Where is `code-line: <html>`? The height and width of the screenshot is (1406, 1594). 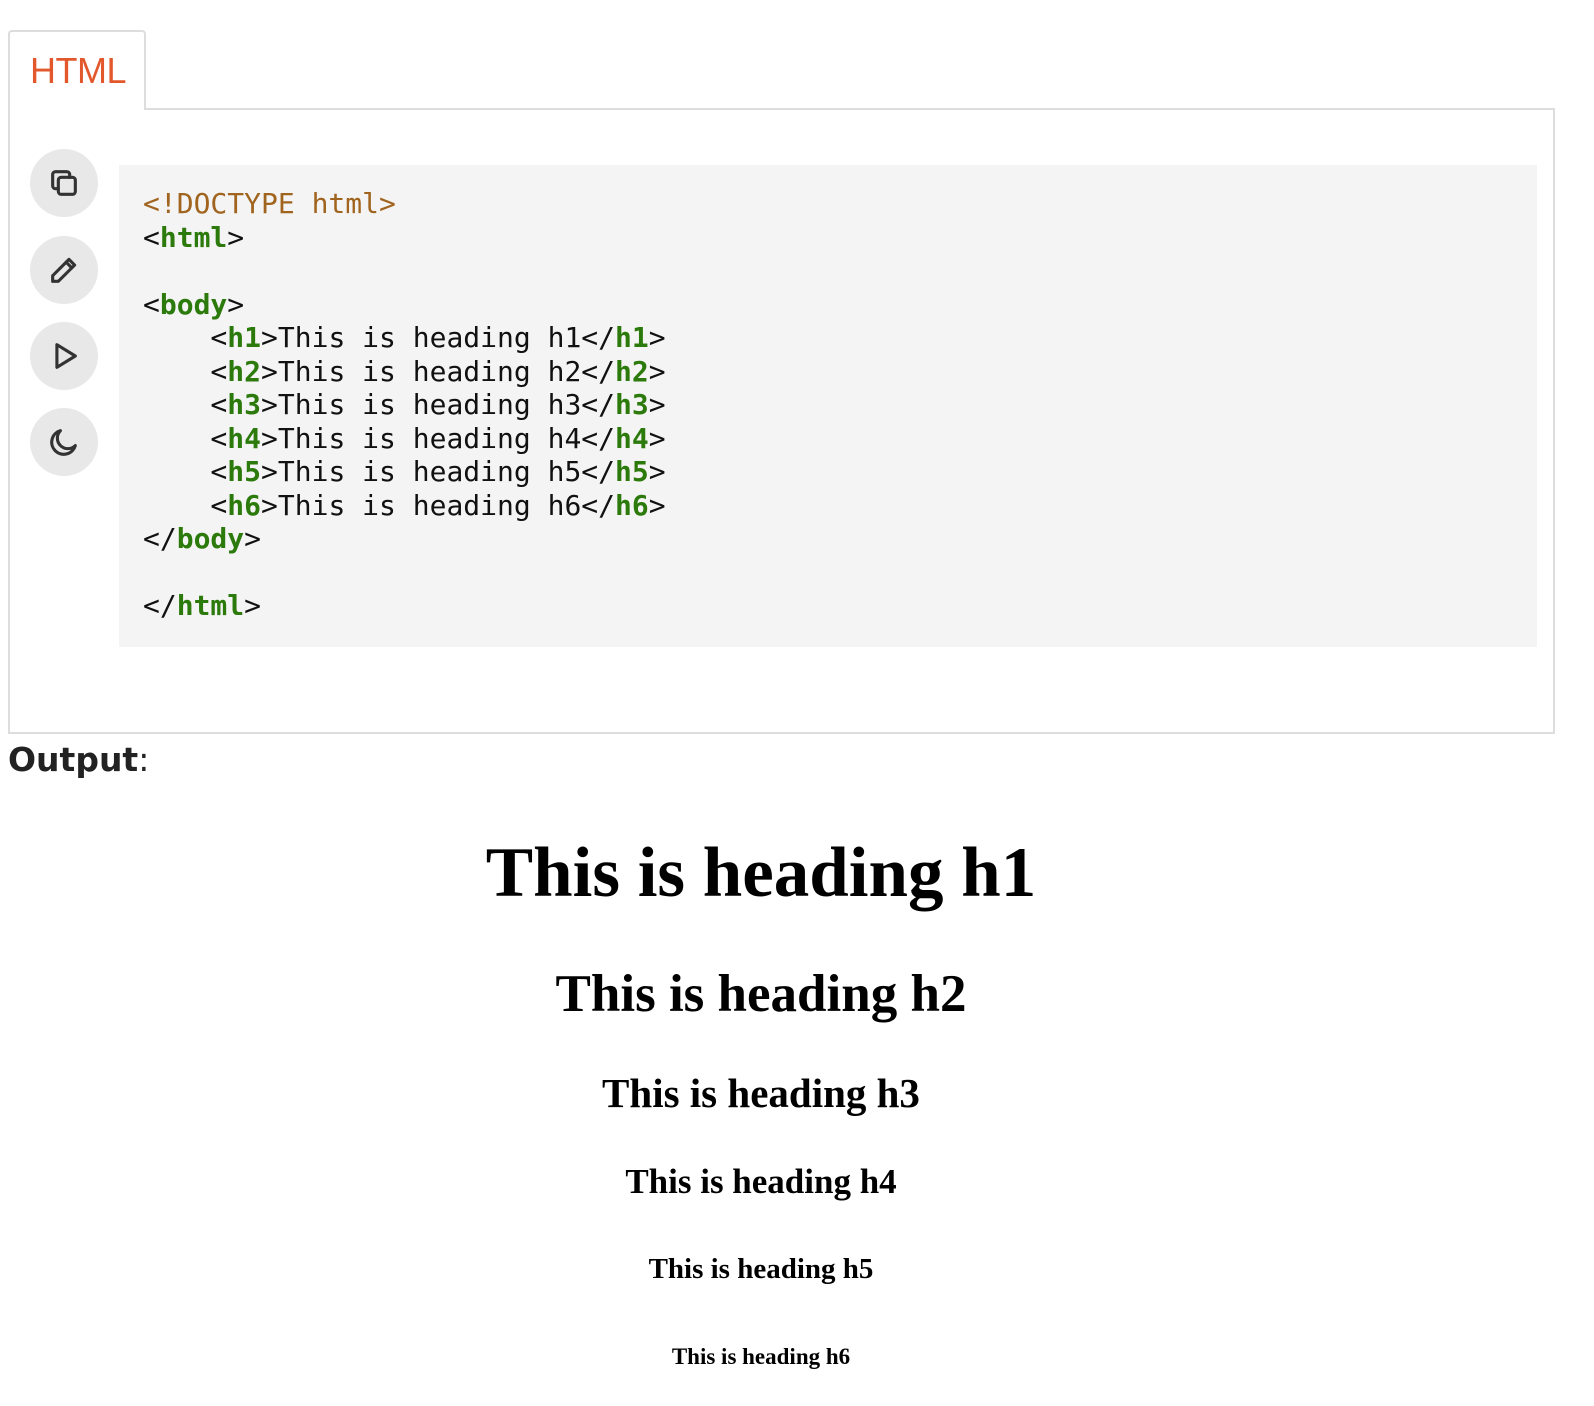
code-line: <html> is located at coordinates (193, 237).